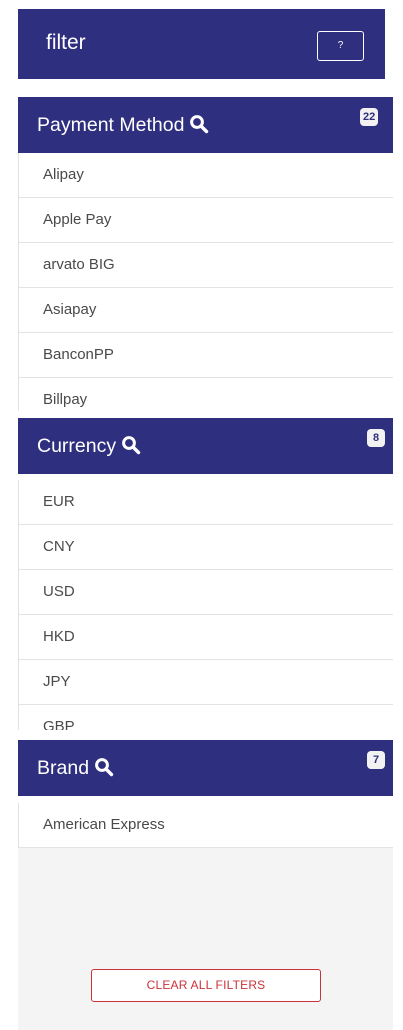 The width and height of the screenshot is (403, 1030). Describe the element at coordinates (111, 125) in the screenshot. I see `payment-method-label: Payment Method` at that location.